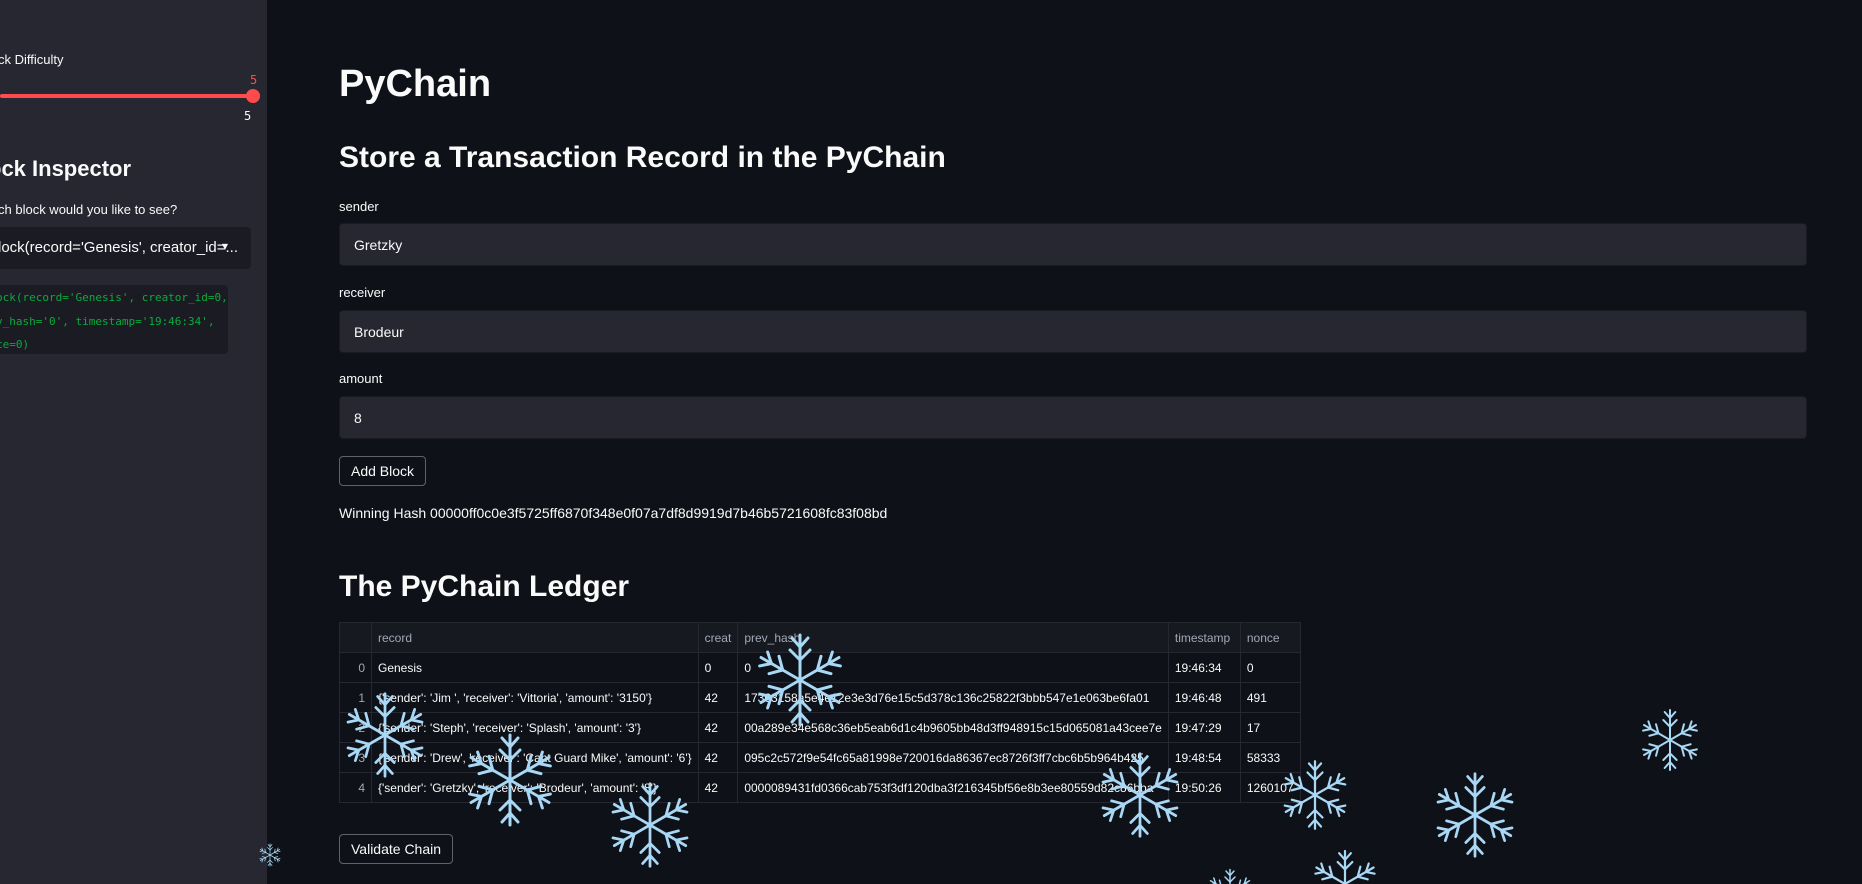 This screenshot has height=884, width=1862. Describe the element at coordinates (355, 637) in the screenshot. I see `column-header` at that location.